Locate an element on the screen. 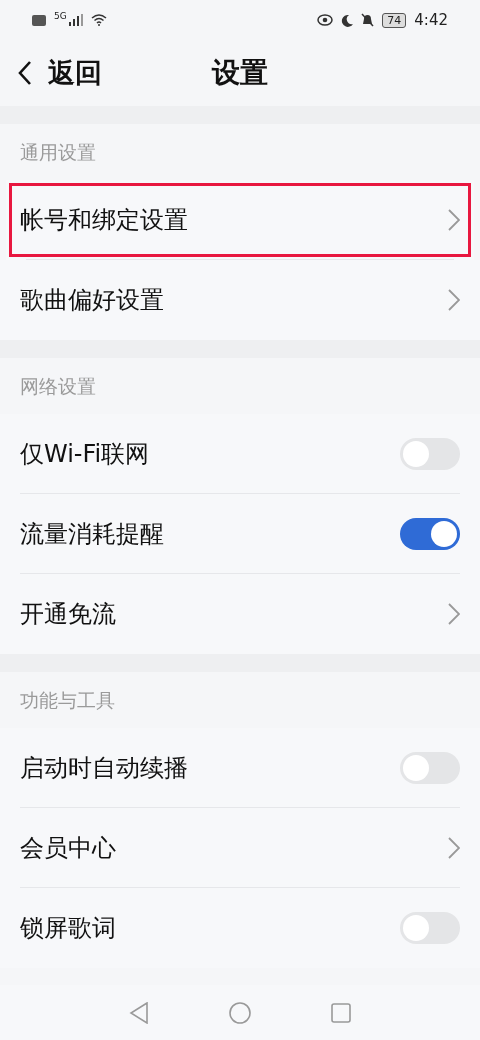 The height and width of the screenshot is (1040, 480). row-label: 开通免流 is located at coordinates (68, 614).